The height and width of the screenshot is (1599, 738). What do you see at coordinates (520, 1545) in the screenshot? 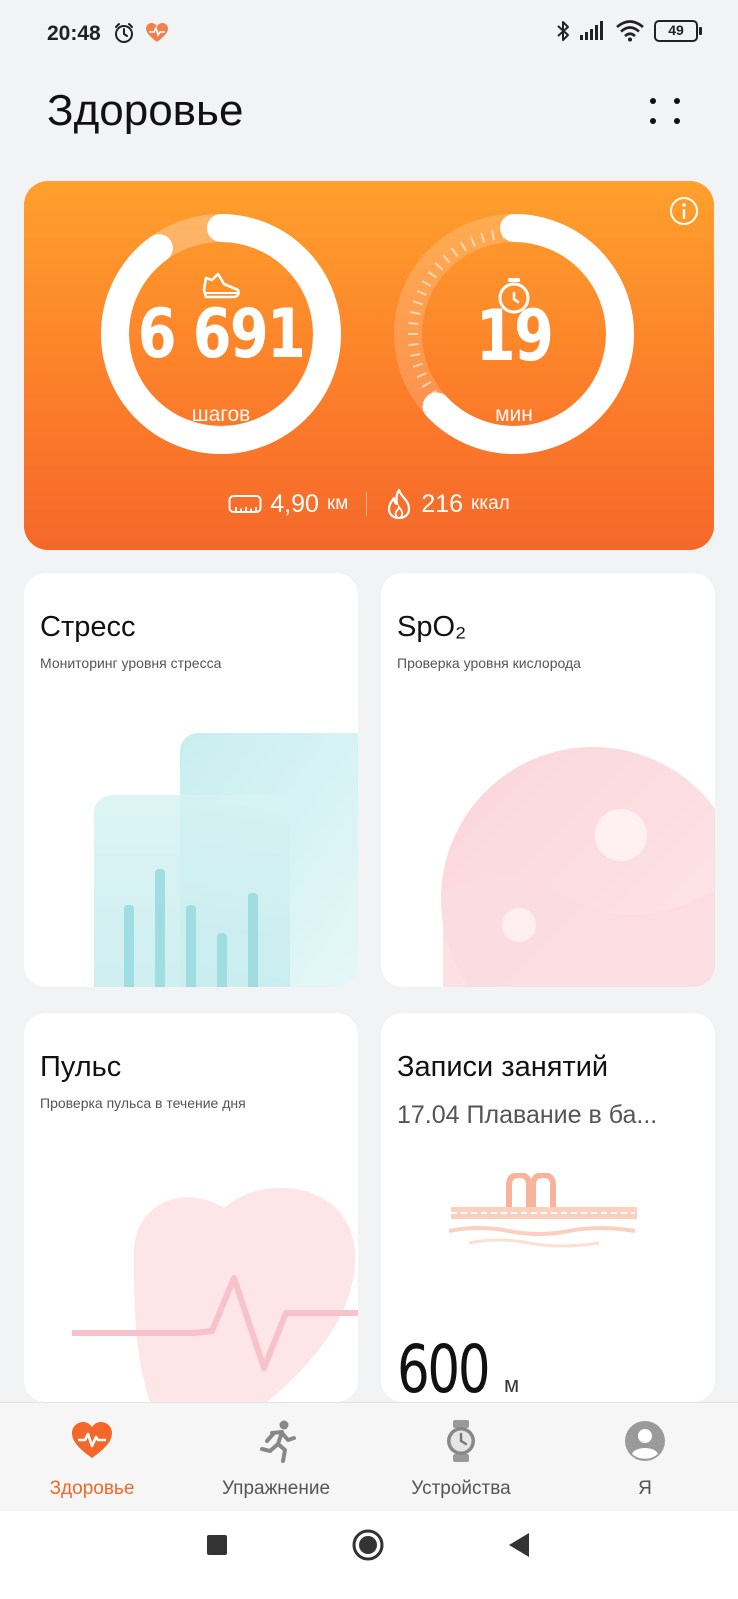
I see `back-icon` at bounding box center [520, 1545].